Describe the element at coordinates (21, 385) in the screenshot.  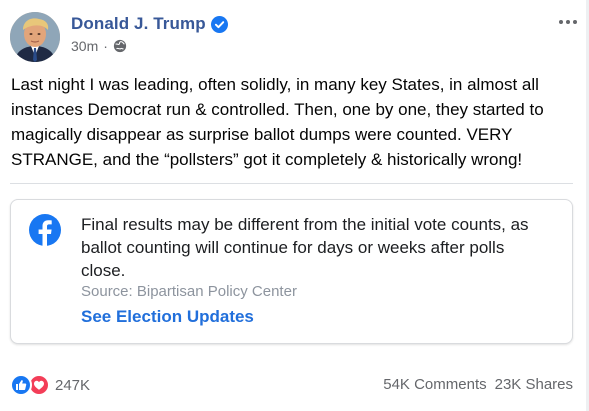
I see `like-icon` at that location.